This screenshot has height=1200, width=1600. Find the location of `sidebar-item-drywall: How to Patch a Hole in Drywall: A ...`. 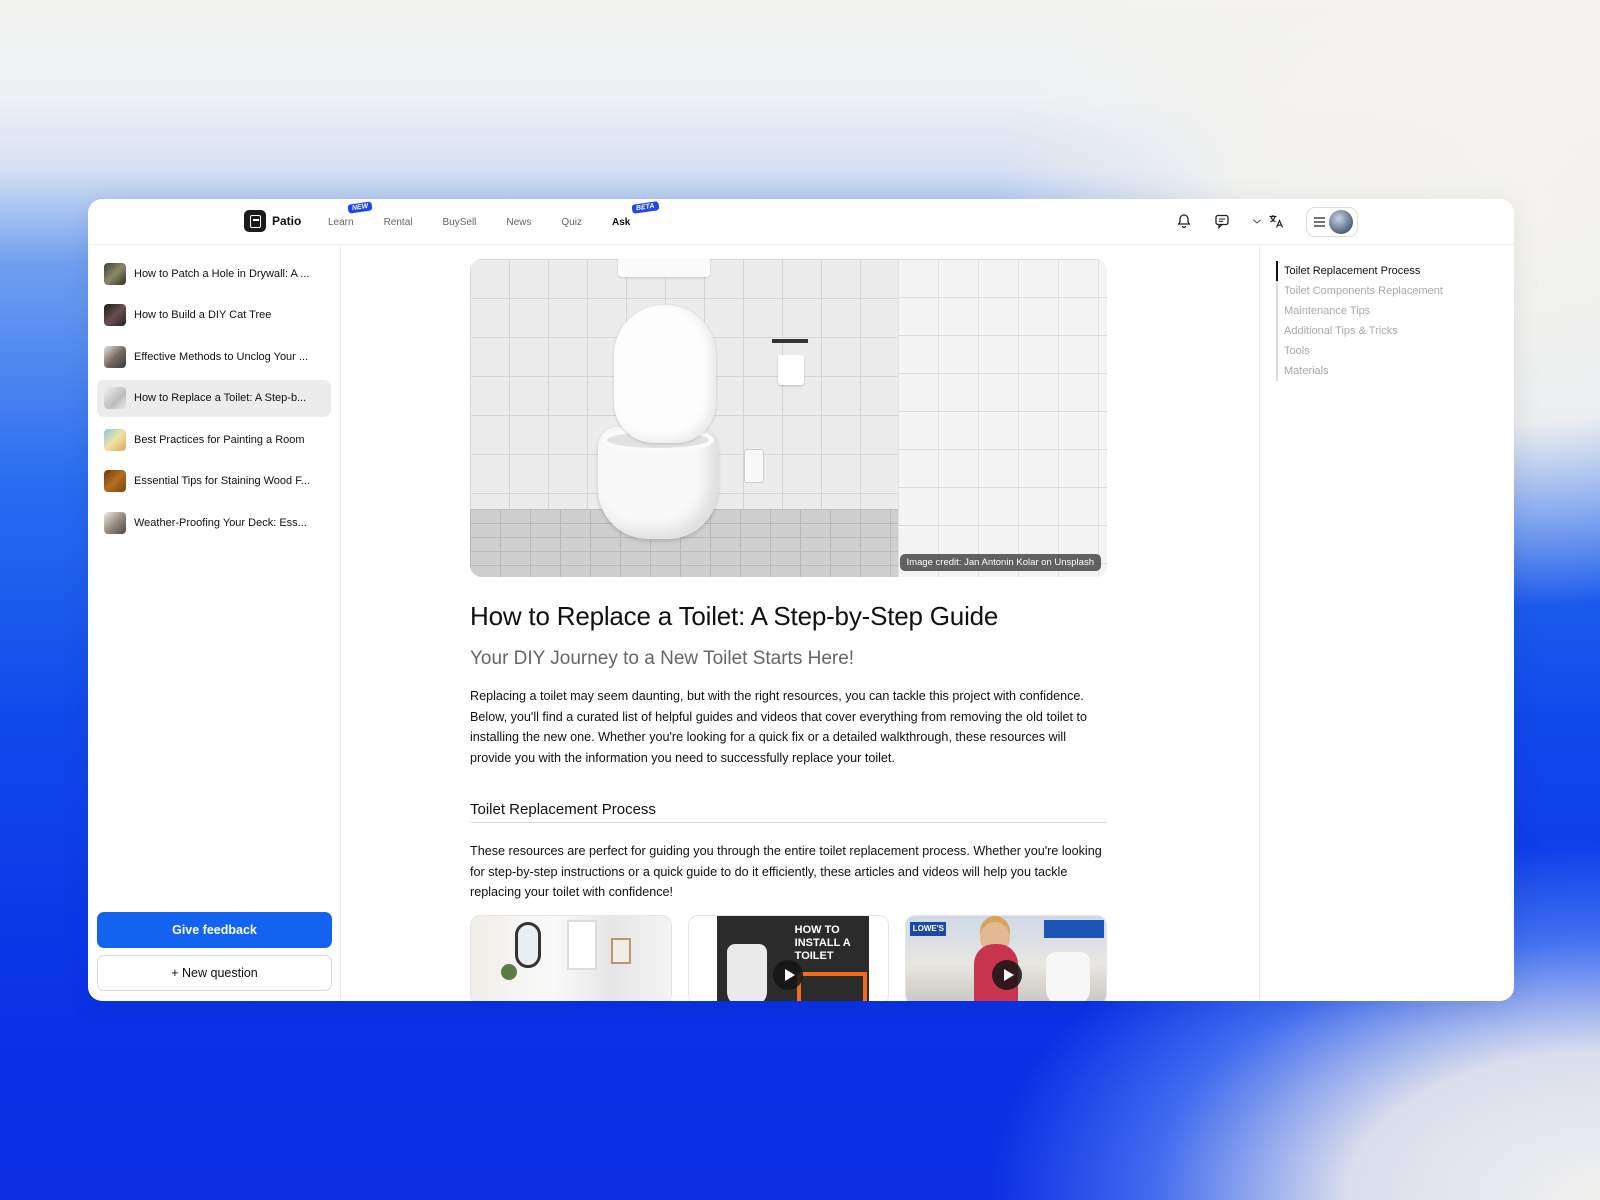

sidebar-item-drywall: How to Patch a Hole in Drywall: A ... is located at coordinates (214, 273).